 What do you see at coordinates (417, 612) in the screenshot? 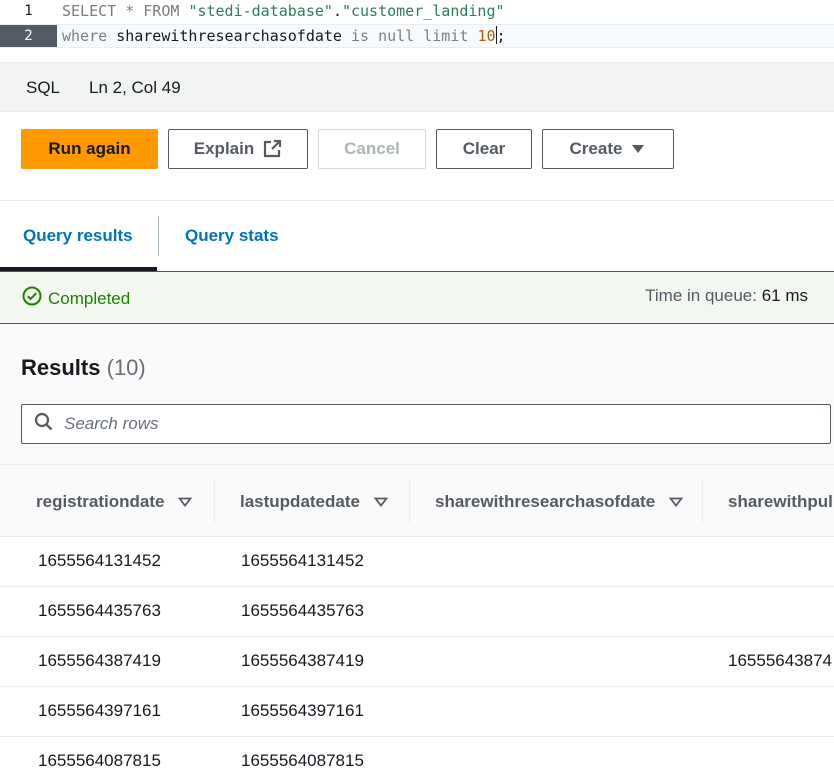
I see `table-row: 1655564435763 1655564435763` at bounding box center [417, 612].